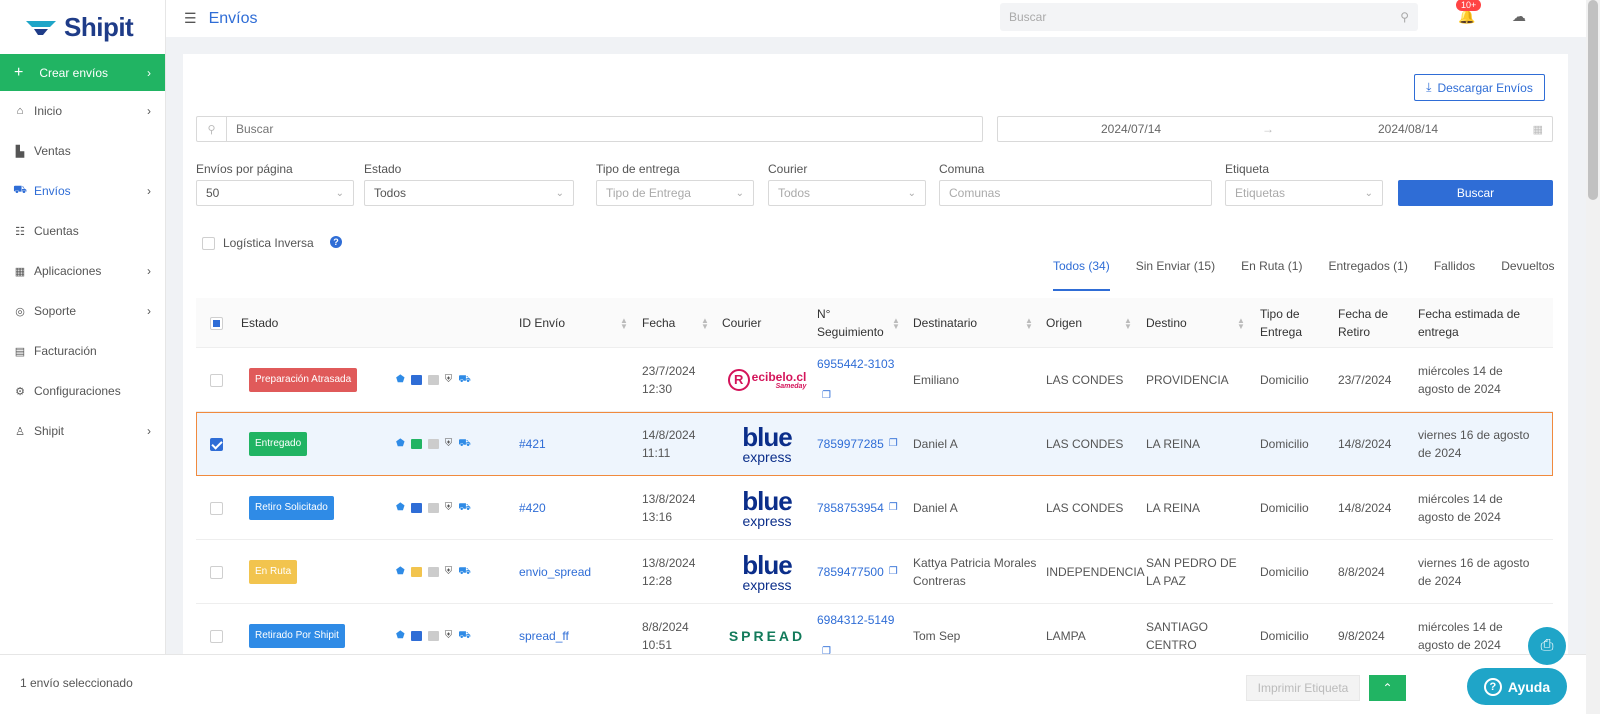  What do you see at coordinates (1209, 17) in the screenshot?
I see `global-search-input: Buscar ⚲` at bounding box center [1209, 17].